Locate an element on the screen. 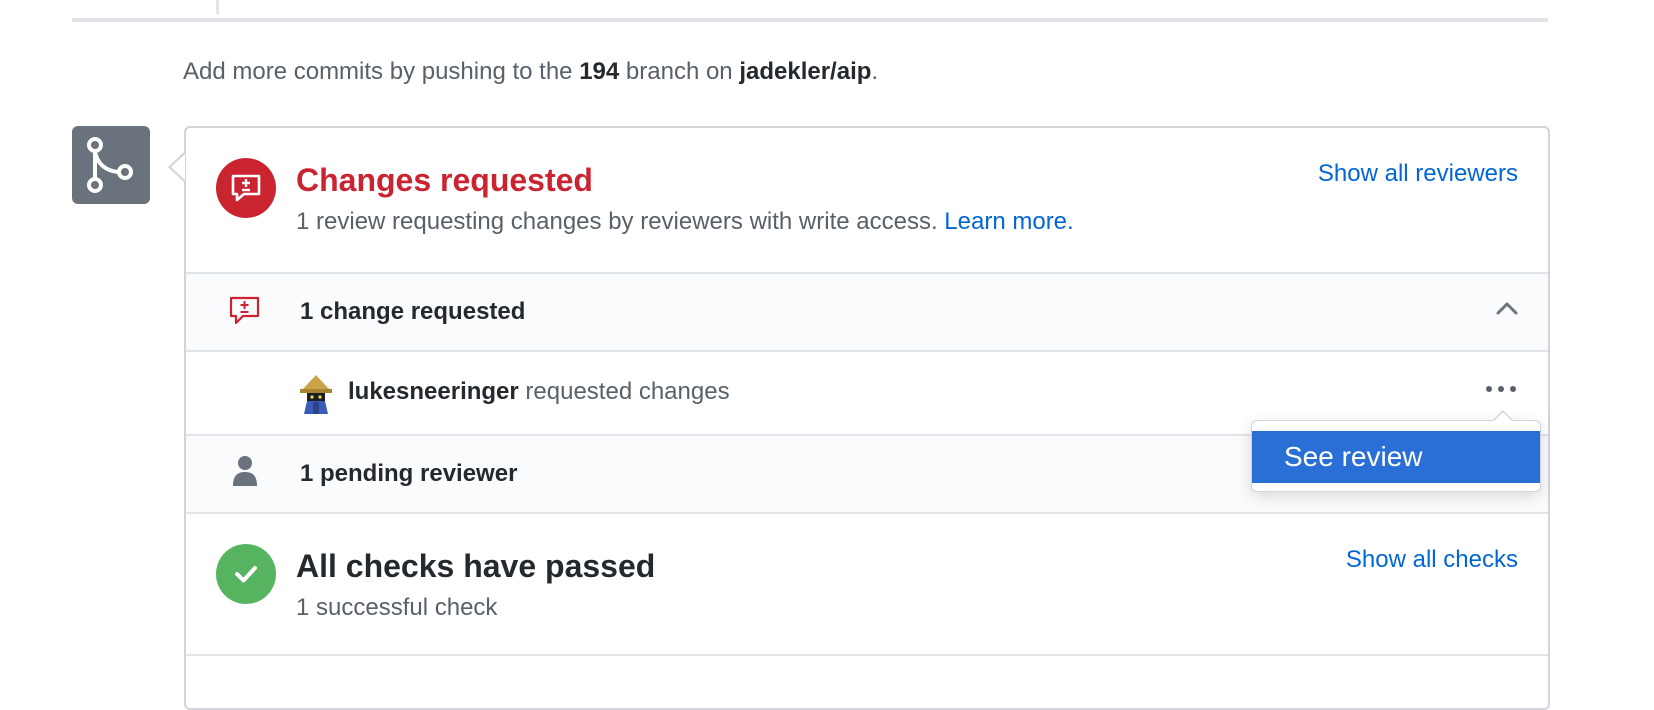 This screenshot has height=710, width=1654. kebab-horizontal-icon is located at coordinates (1501, 388).